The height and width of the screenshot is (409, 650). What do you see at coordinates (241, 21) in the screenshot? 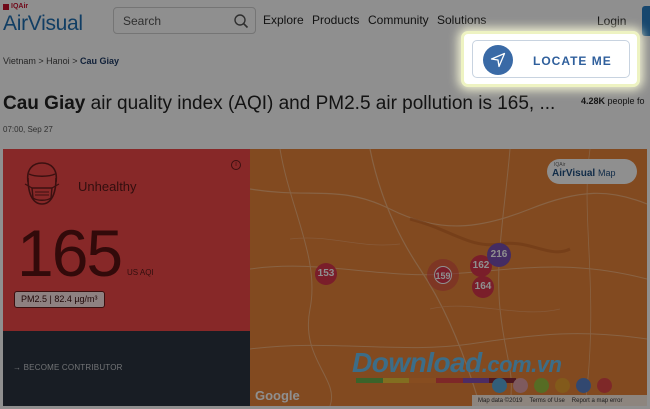
I see `search-icon` at bounding box center [241, 21].